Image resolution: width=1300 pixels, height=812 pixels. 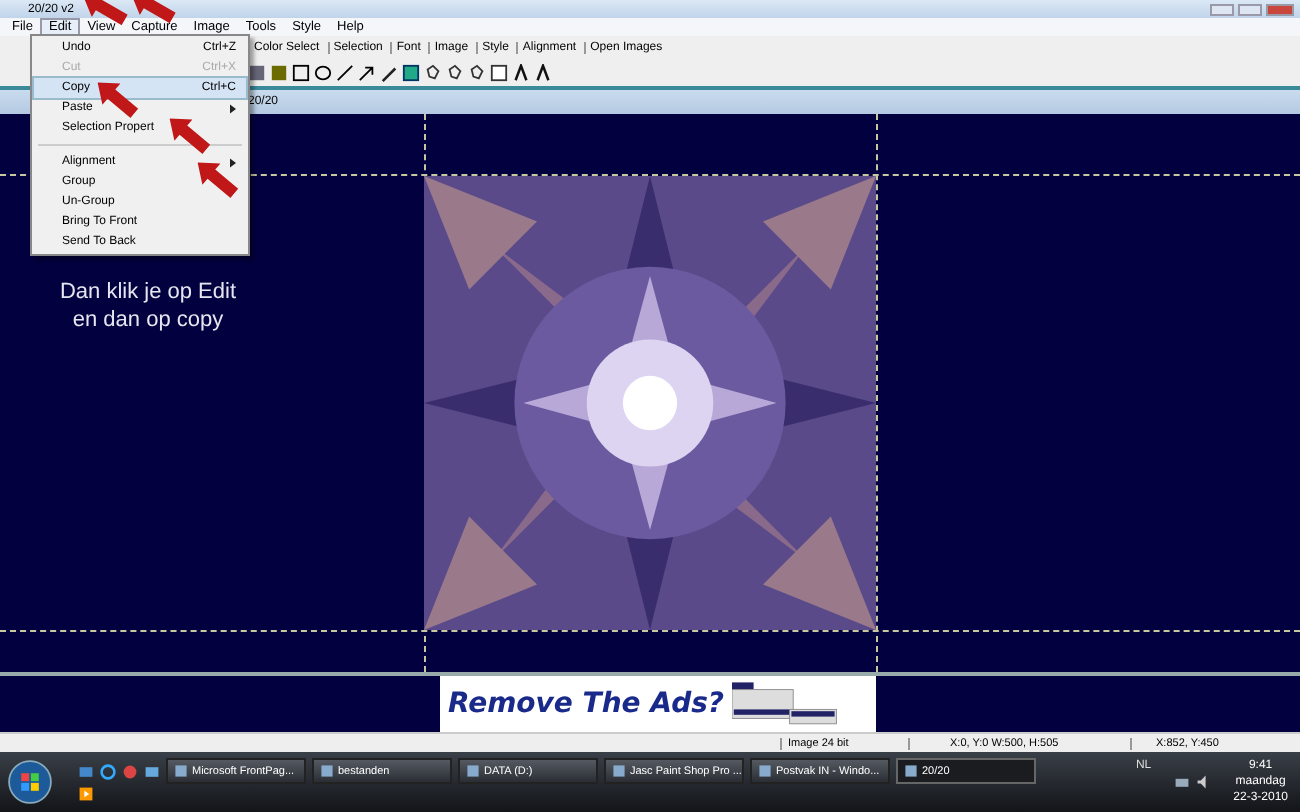 I want to click on media-icon, so click(x=130, y=771).